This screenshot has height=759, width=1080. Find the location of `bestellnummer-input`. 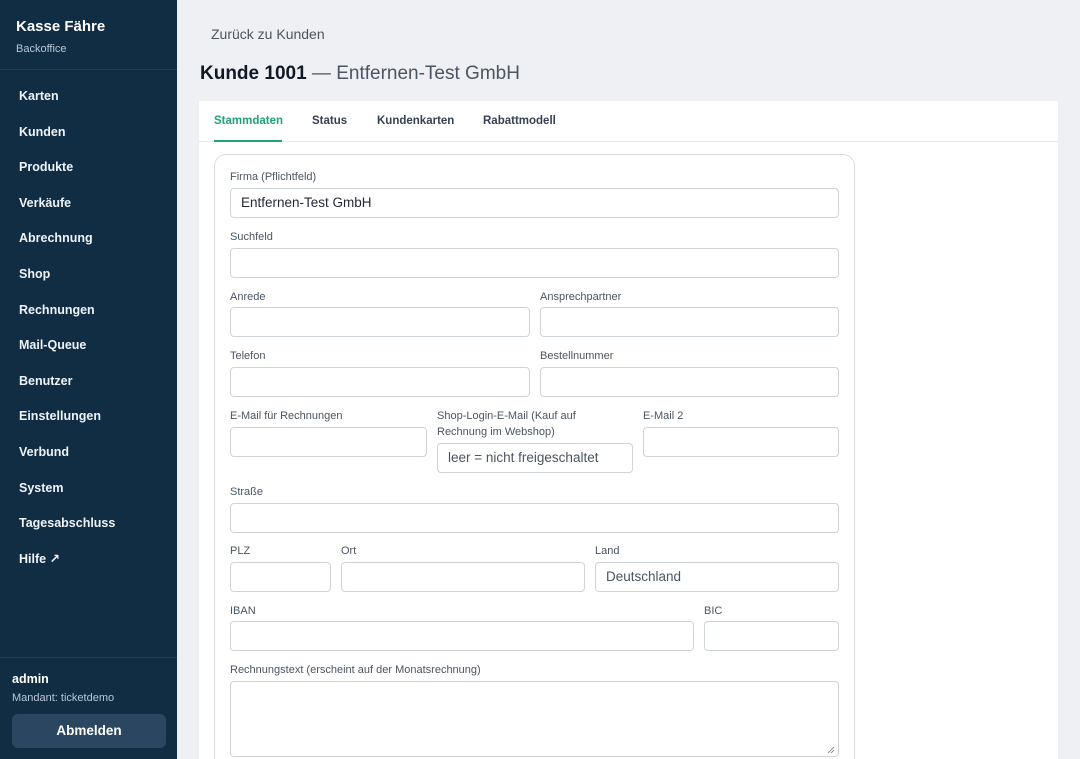

bestellnummer-input is located at coordinates (689, 382).